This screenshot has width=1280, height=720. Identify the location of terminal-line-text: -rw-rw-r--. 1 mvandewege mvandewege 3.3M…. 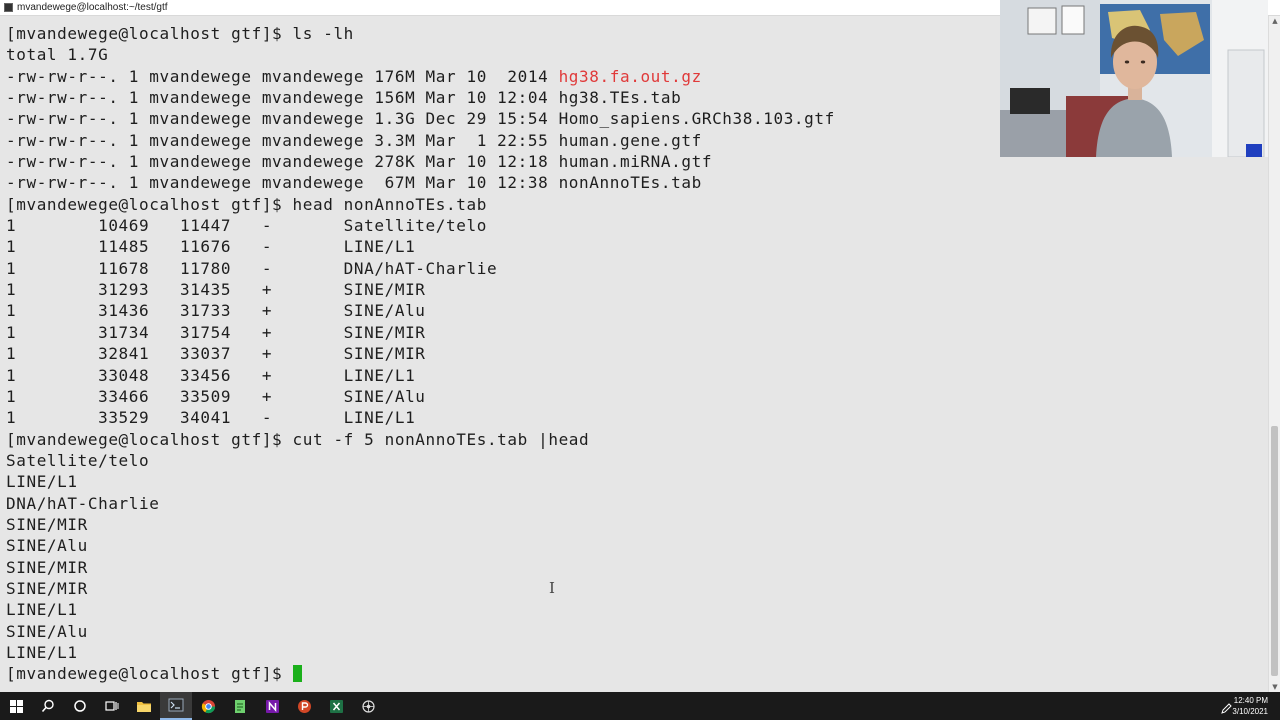
(354, 140).